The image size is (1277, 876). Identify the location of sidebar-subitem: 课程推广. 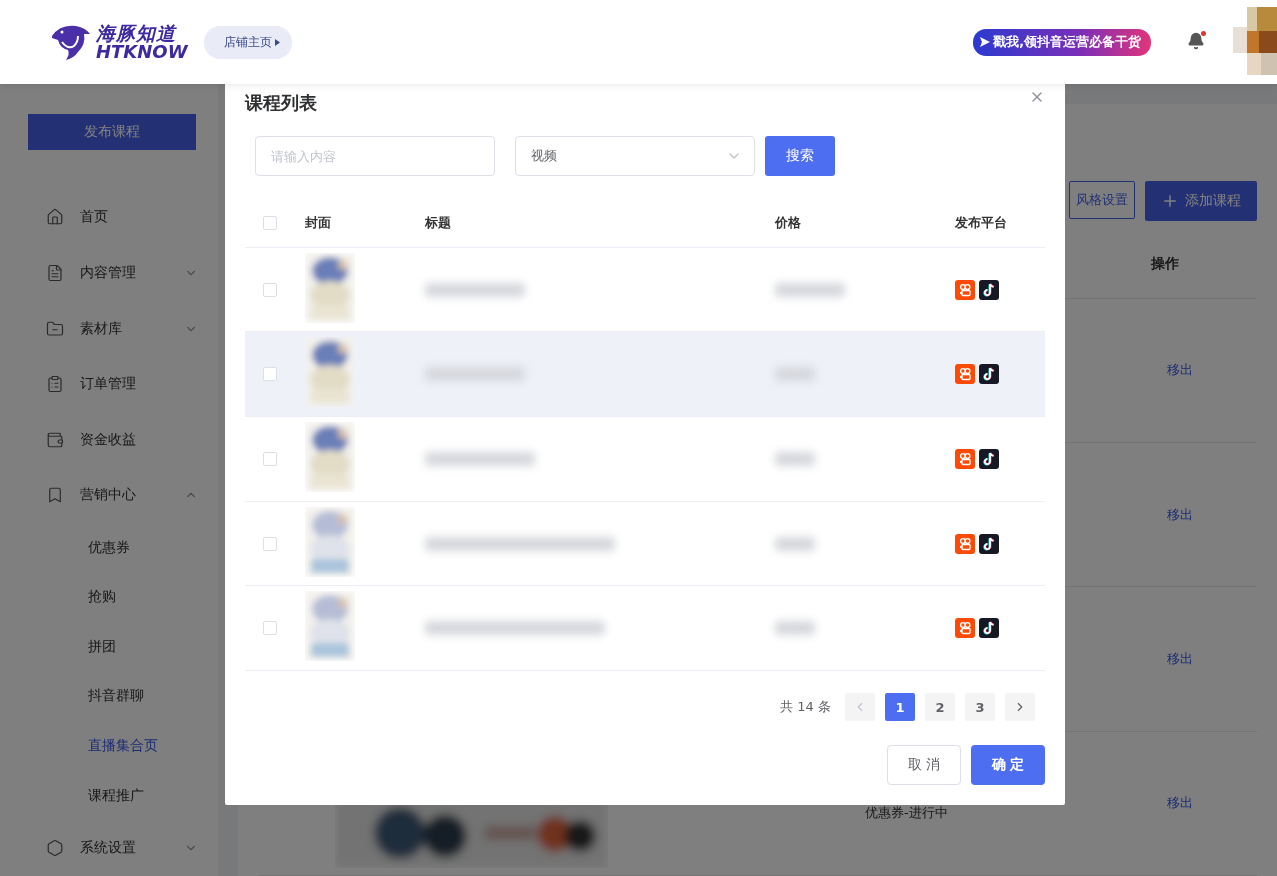
(109, 795).